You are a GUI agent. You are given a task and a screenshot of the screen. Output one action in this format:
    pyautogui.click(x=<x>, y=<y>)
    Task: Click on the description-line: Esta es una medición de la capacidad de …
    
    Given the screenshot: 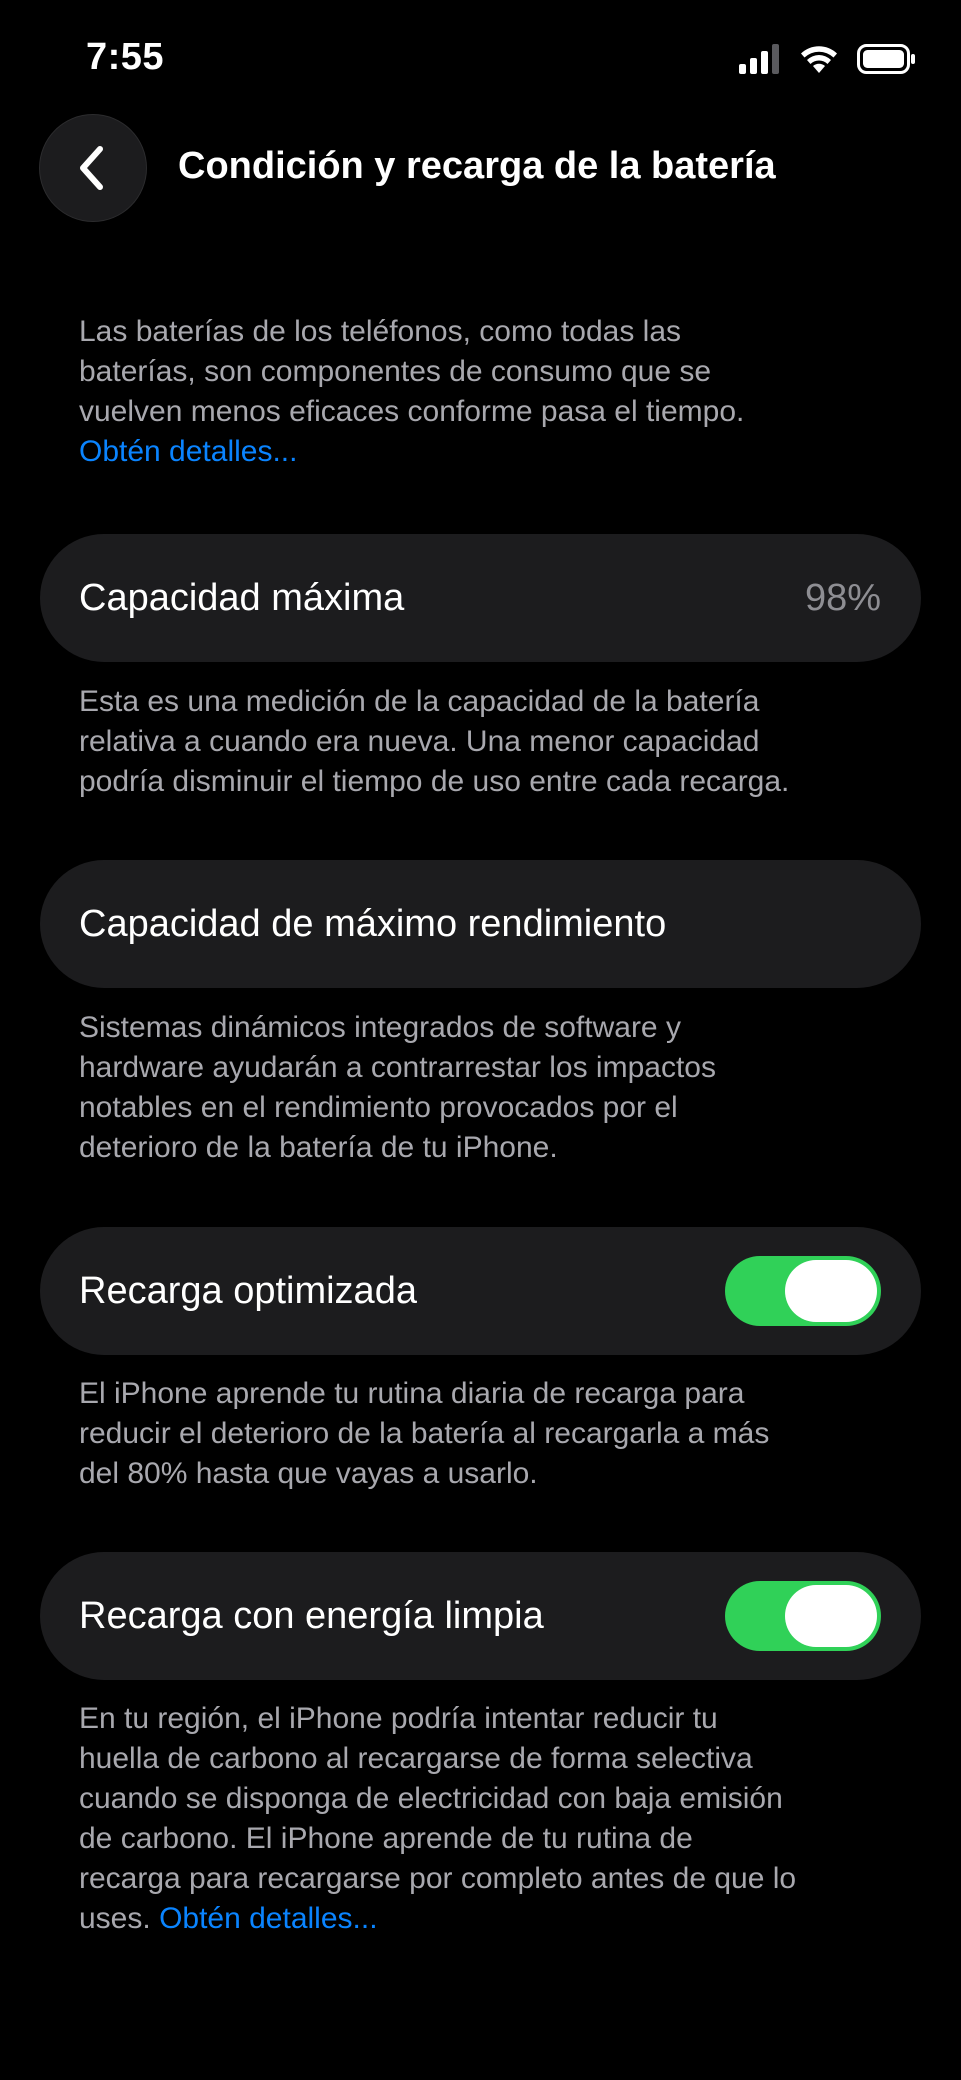 What is the action you would take?
    pyautogui.click(x=419, y=701)
    